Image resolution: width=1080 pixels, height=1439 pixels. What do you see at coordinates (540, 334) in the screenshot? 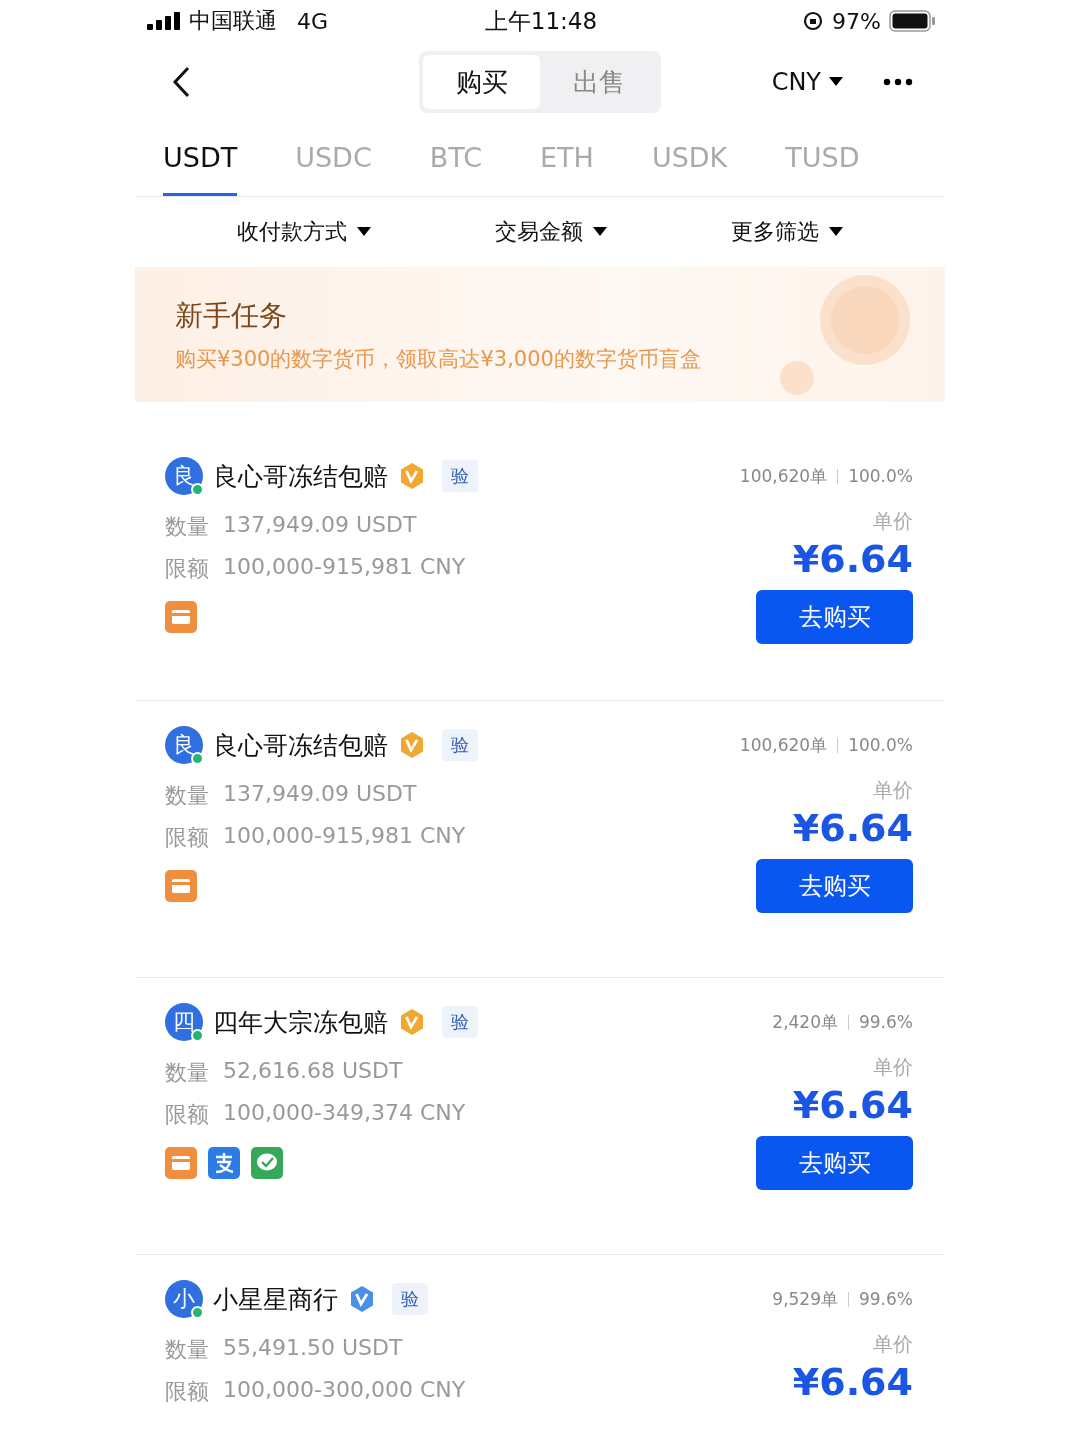
I see `task-banner: 新手任务 购买¥300的数字货币，领取高达¥3,000的数字货币盲盒` at bounding box center [540, 334].